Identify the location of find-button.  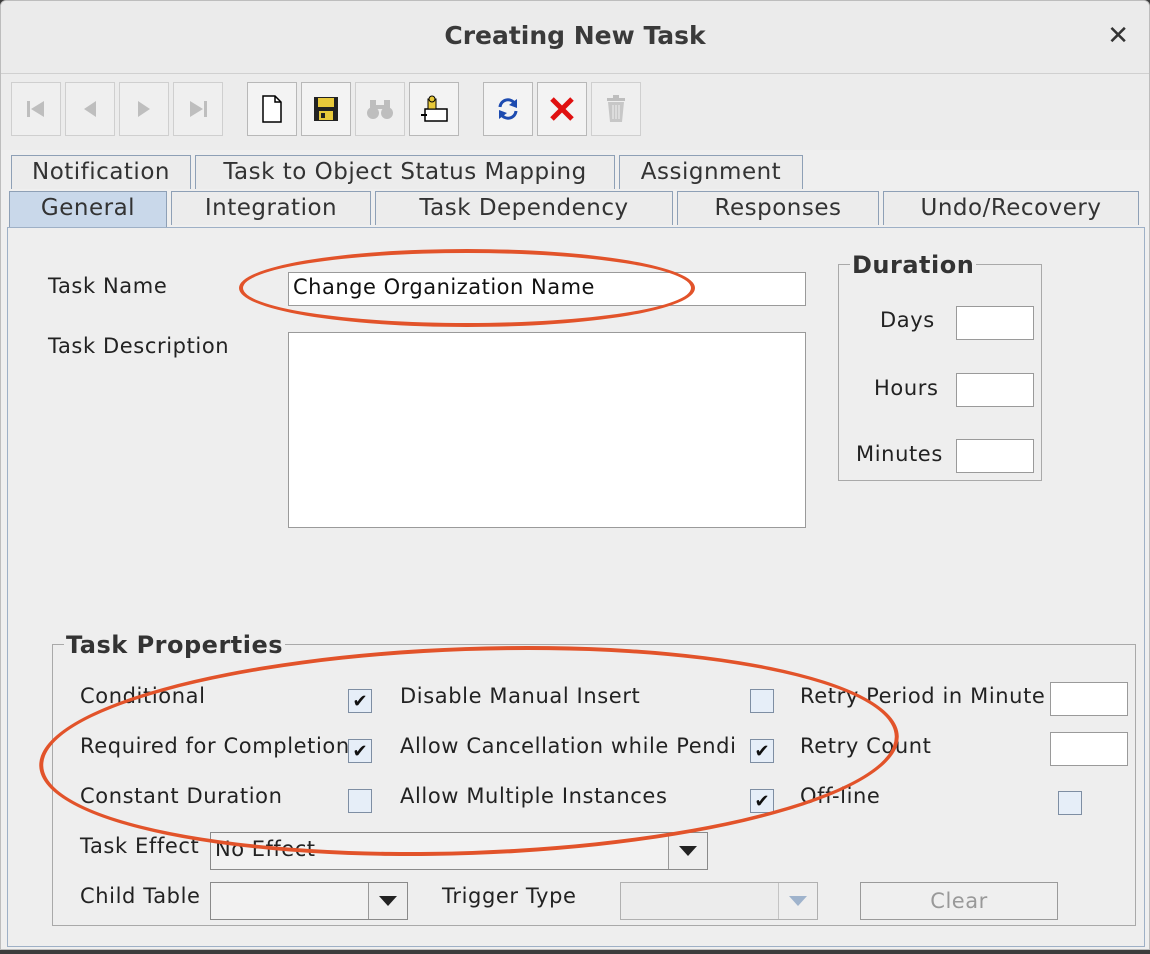
(380, 109).